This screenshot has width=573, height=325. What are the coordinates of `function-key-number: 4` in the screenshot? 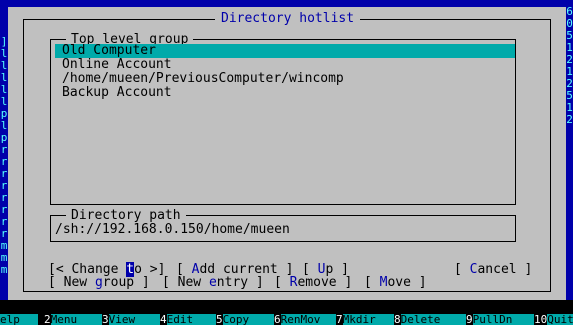 It's located at (163, 319).